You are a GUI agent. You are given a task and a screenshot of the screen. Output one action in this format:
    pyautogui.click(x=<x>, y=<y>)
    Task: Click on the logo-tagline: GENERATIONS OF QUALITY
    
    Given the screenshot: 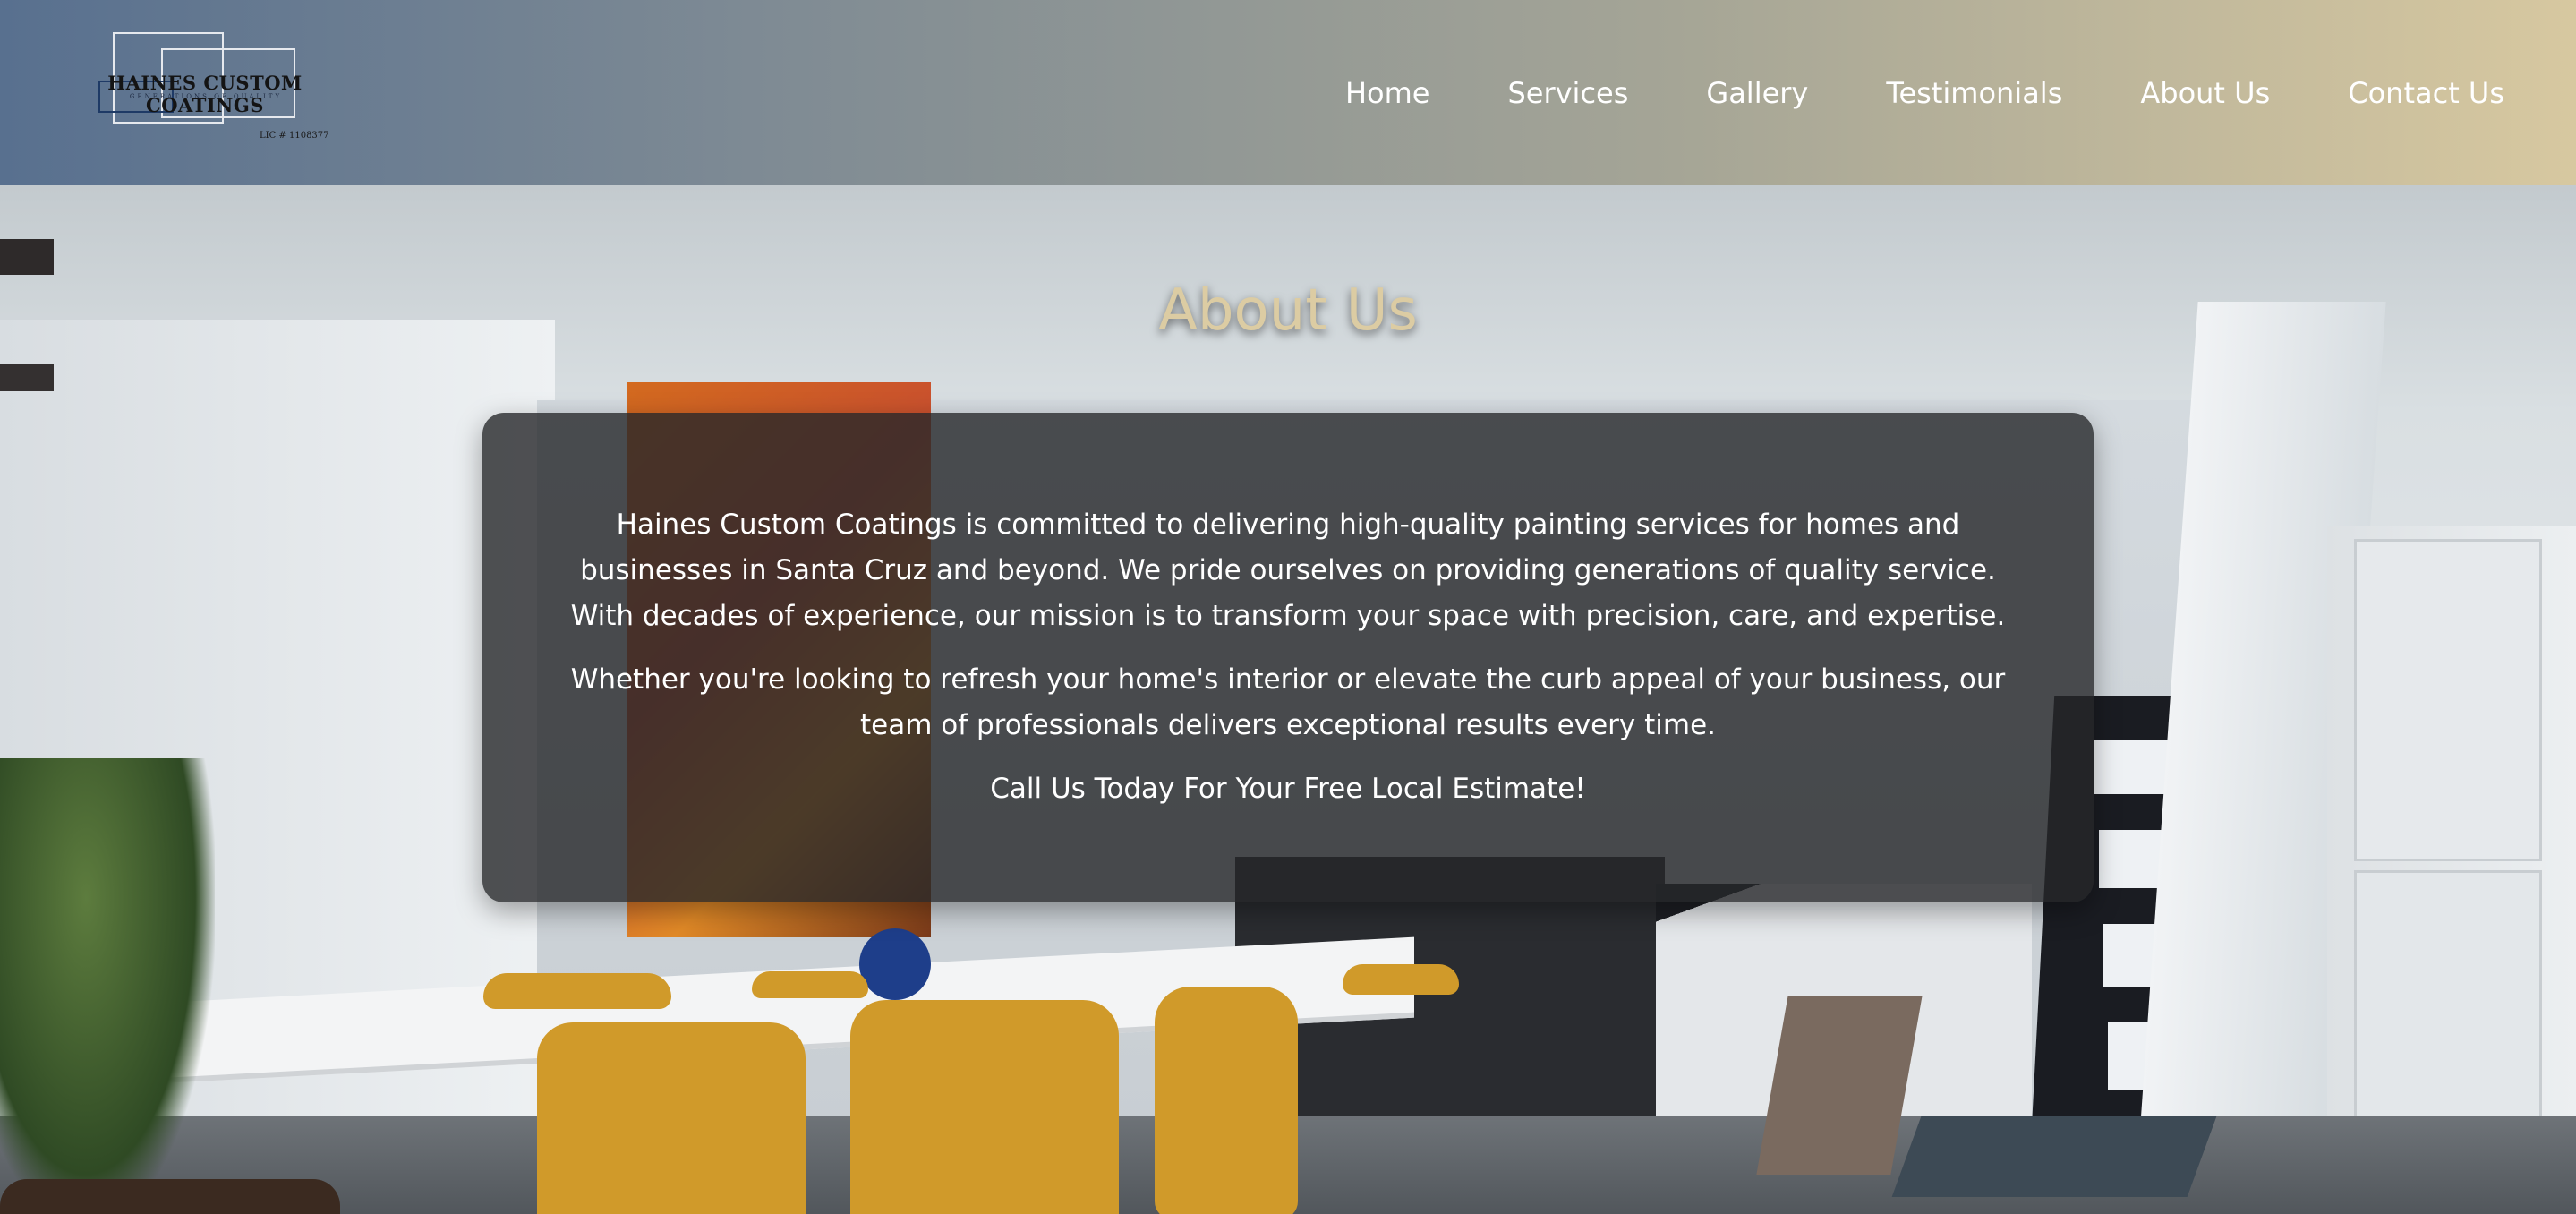 What is the action you would take?
    pyautogui.click(x=206, y=96)
    